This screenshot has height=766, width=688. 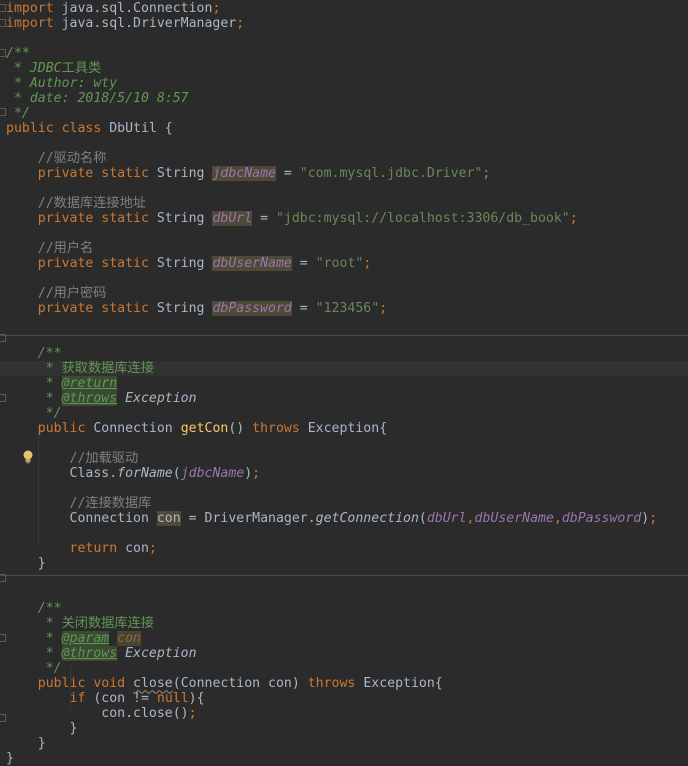 I want to click on code-text: */, so click(x=18, y=113).